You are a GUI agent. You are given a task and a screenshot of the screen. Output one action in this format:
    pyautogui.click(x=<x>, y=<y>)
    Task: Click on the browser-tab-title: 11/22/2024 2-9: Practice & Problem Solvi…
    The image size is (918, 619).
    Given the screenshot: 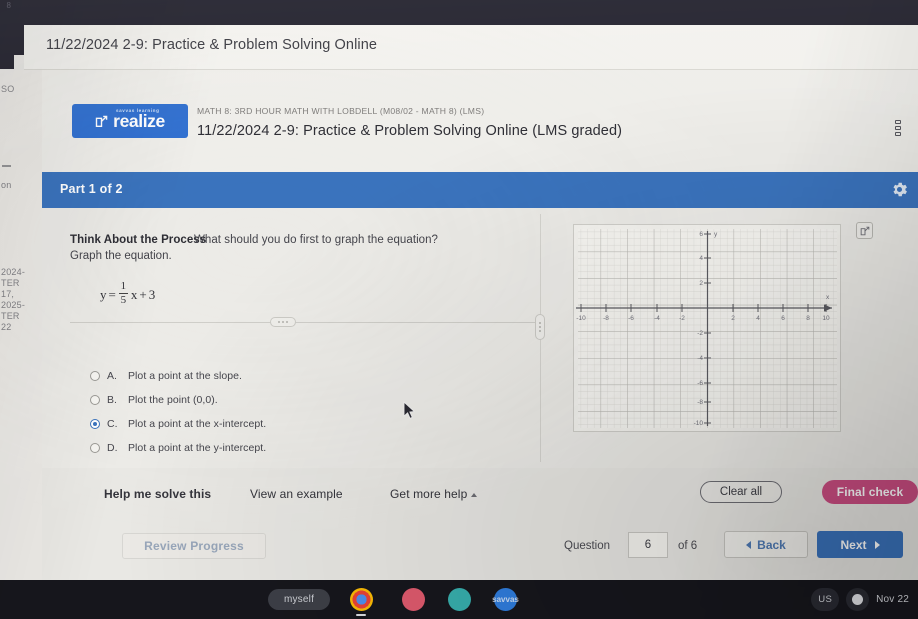 What is the action you would take?
    pyautogui.click(x=211, y=45)
    